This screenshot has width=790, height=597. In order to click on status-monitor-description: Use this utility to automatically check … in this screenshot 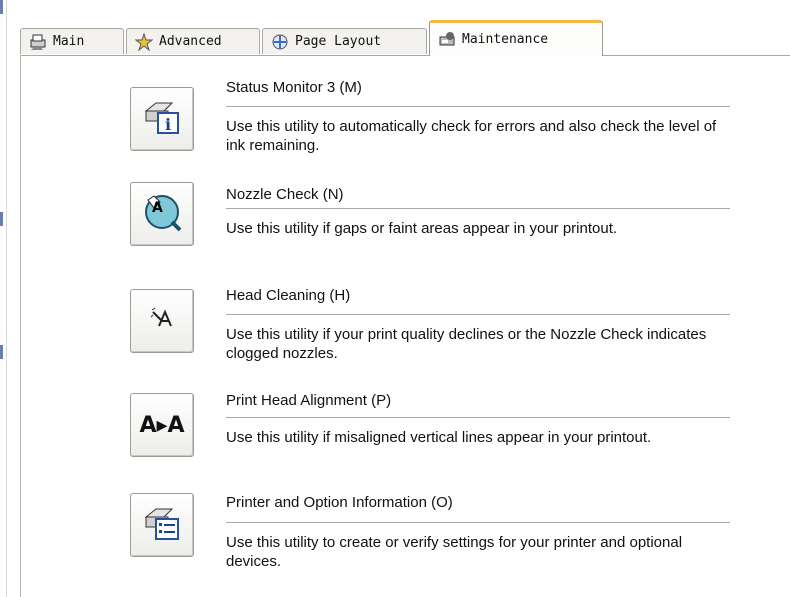, I will do `click(471, 136)`.